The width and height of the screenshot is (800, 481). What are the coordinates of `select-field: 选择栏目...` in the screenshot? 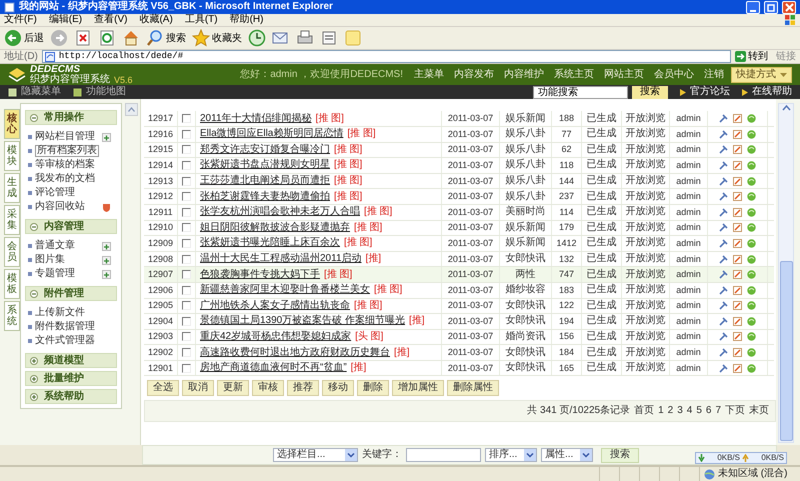 It's located at (315, 455).